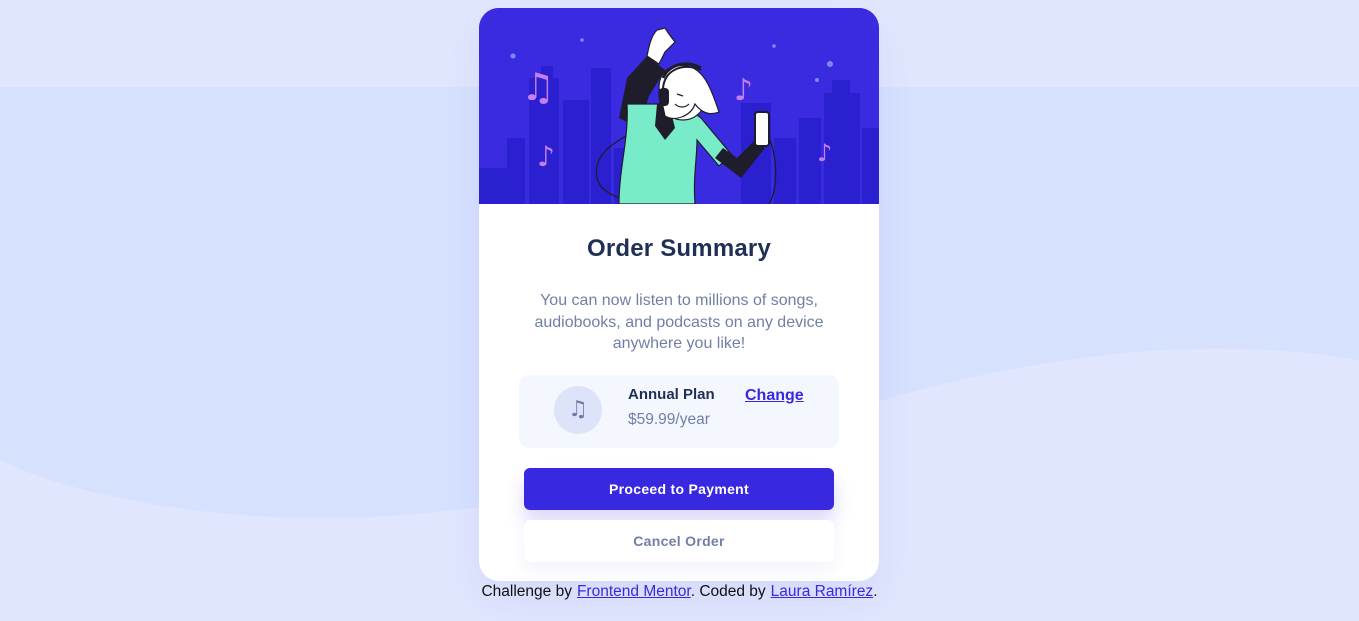 This screenshot has width=1359, height=621. What do you see at coordinates (875, 591) in the screenshot?
I see `attribution-suffix: .` at bounding box center [875, 591].